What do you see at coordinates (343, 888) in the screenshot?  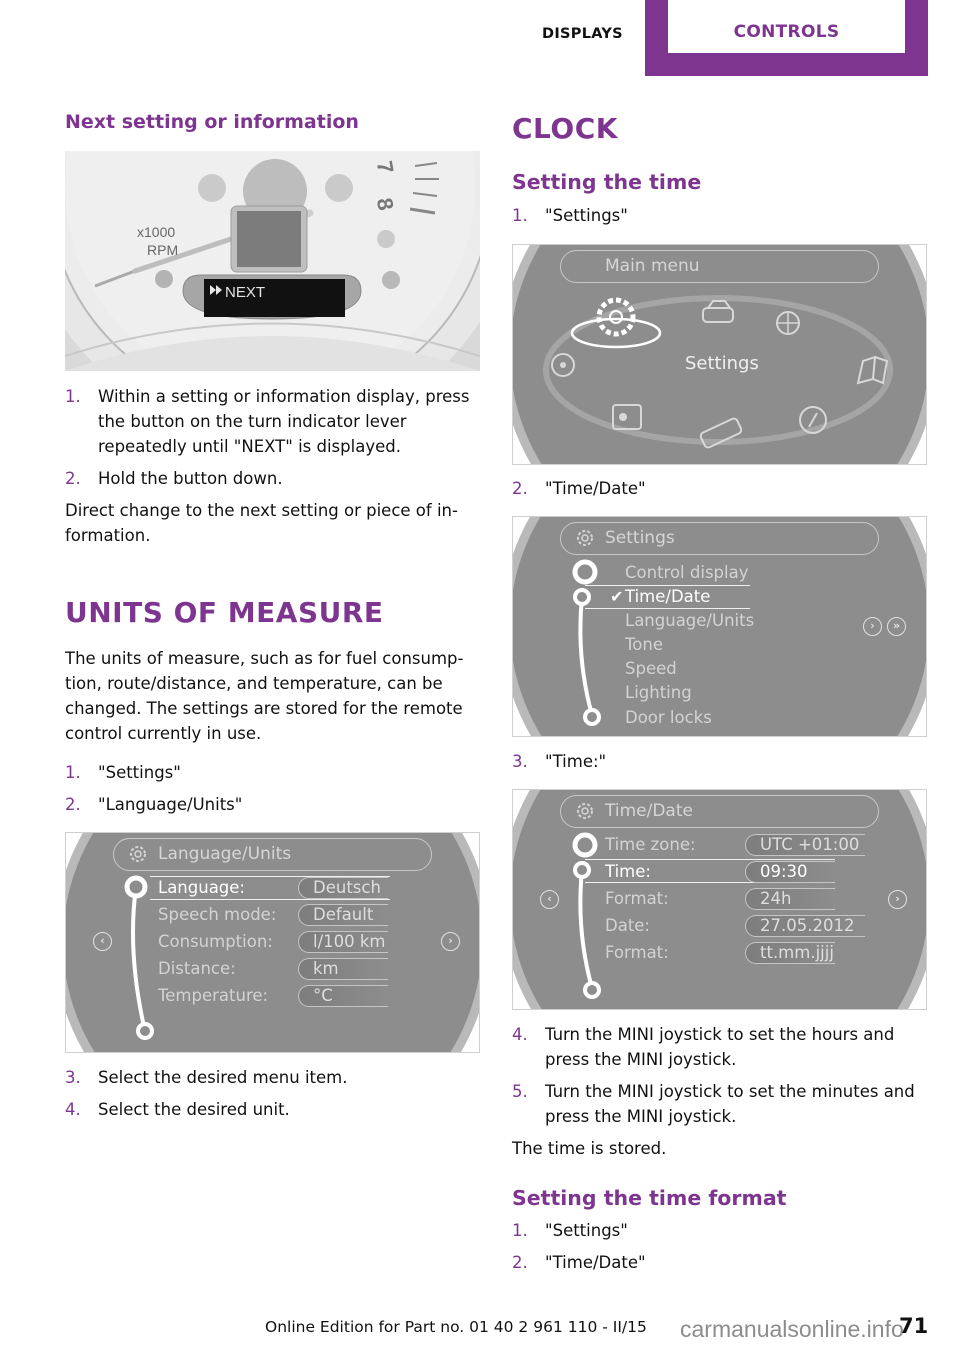 I see `value-language: Deutsch` at bounding box center [343, 888].